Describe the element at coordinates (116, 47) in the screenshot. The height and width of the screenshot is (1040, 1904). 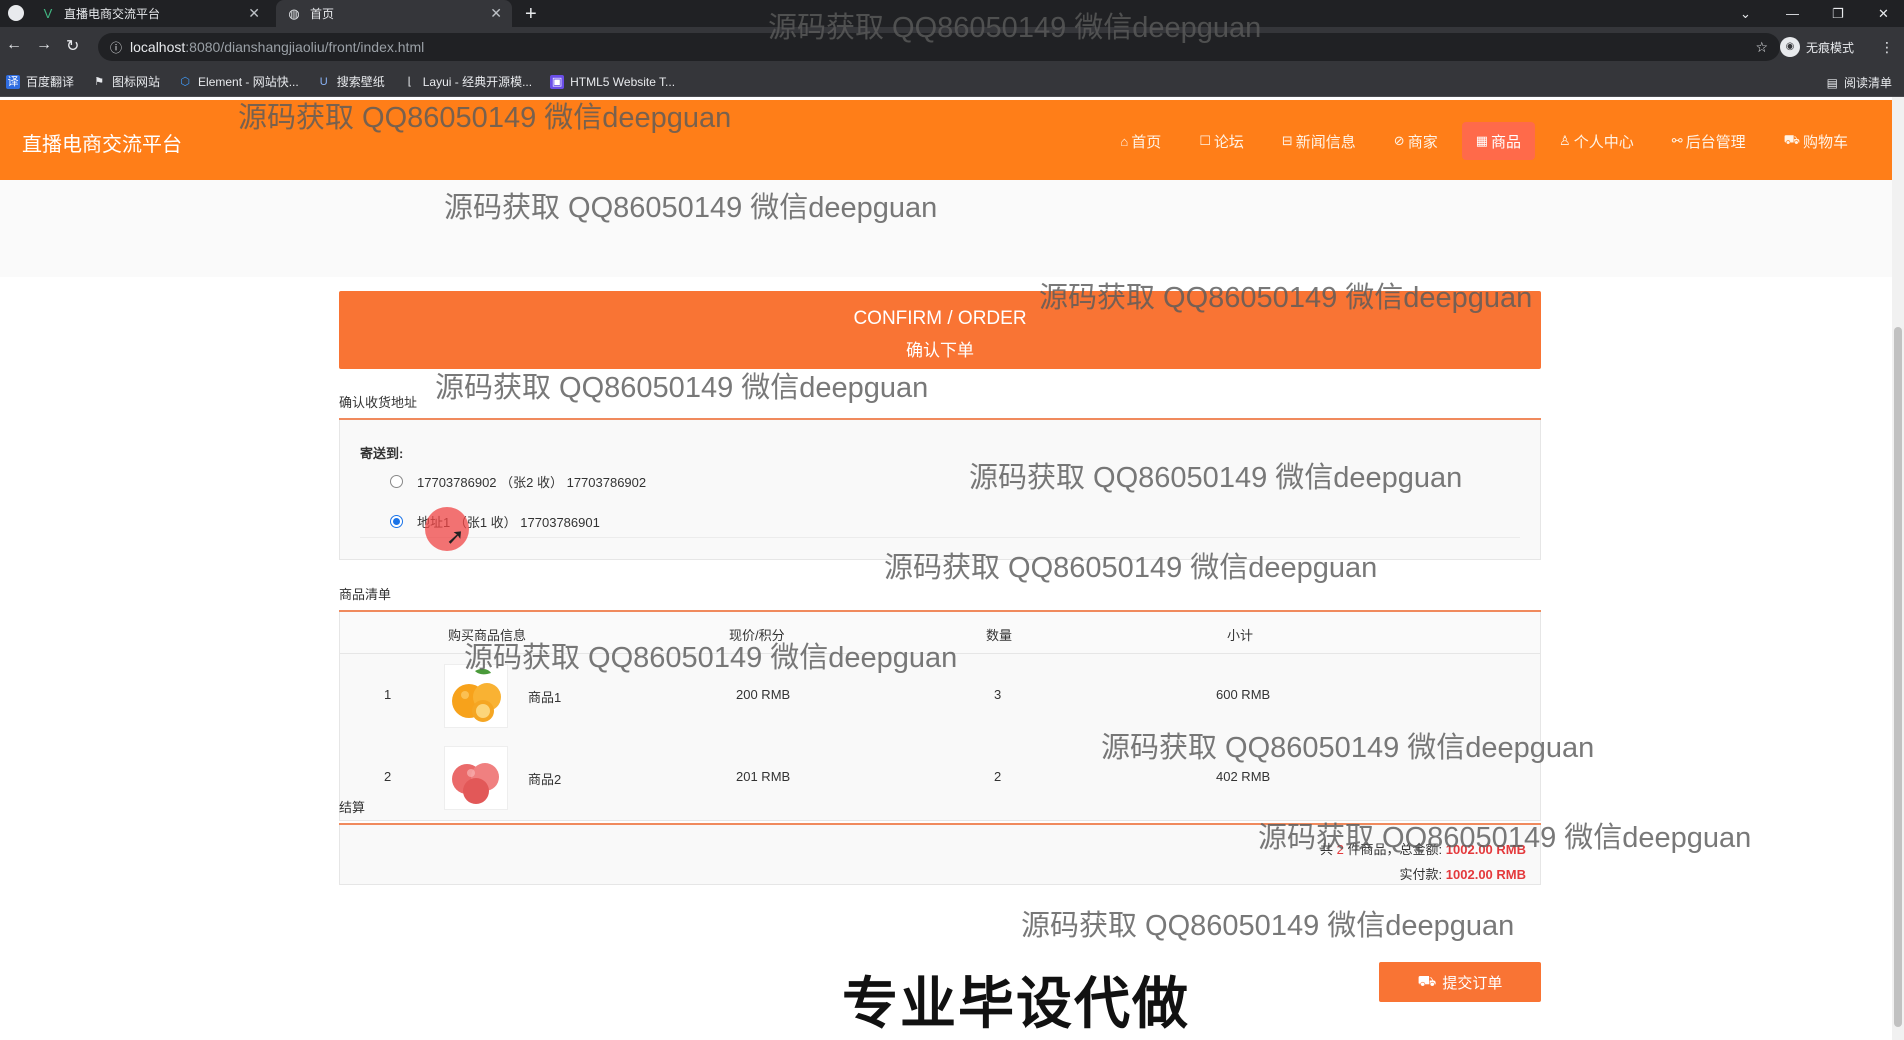
I see `info-icon: ⓘ` at that location.